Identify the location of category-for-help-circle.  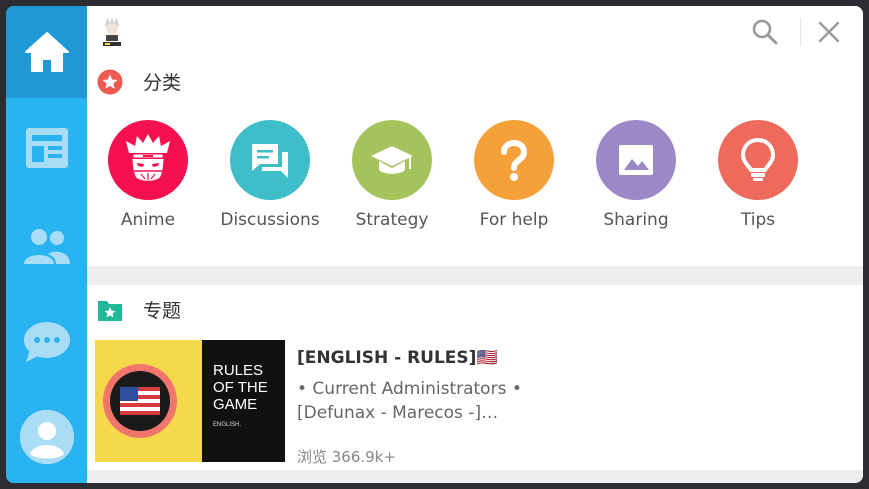
(514, 160).